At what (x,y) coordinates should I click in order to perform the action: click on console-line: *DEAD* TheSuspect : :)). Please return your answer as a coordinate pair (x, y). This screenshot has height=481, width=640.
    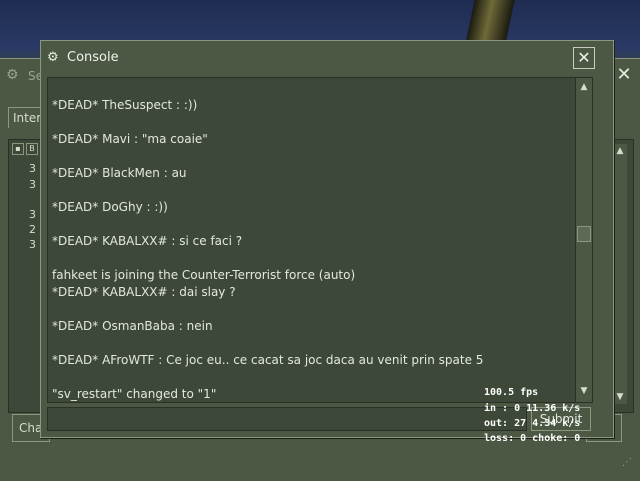
    Looking at the image, I should click on (125, 105).